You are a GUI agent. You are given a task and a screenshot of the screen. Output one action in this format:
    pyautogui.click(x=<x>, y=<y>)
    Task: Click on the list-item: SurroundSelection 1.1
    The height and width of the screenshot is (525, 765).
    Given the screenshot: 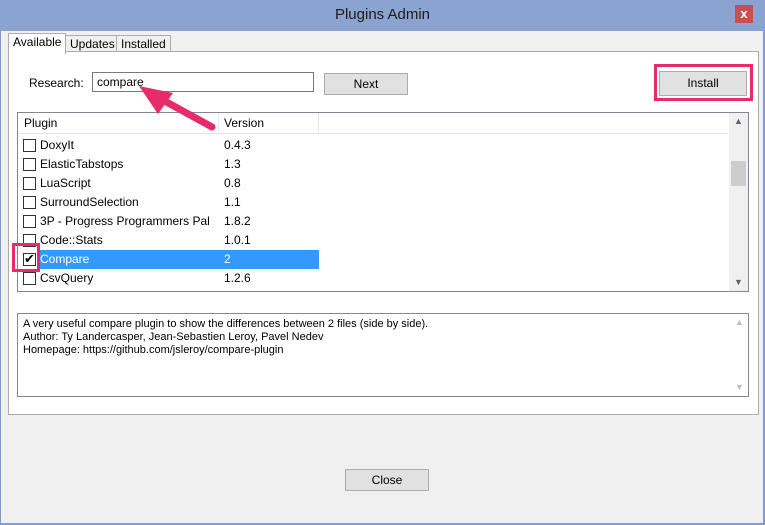 What is the action you would take?
    pyautogui.click(x=373, y=202)
    